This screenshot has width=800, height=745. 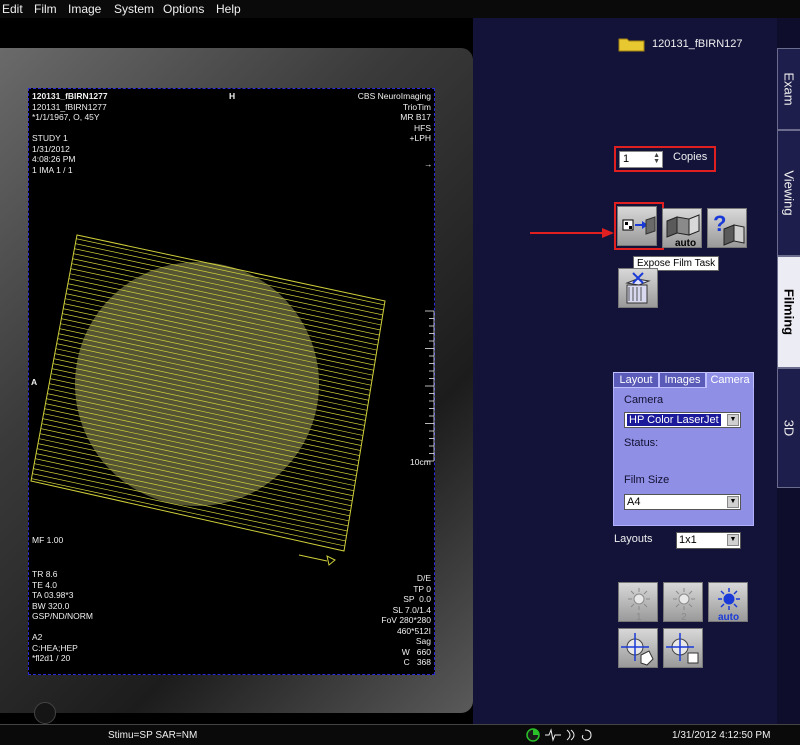 What do you see at coordinates (690, 157) in the screenshot?
I see `copies-label: Copies` at bounding box center [690, 157].